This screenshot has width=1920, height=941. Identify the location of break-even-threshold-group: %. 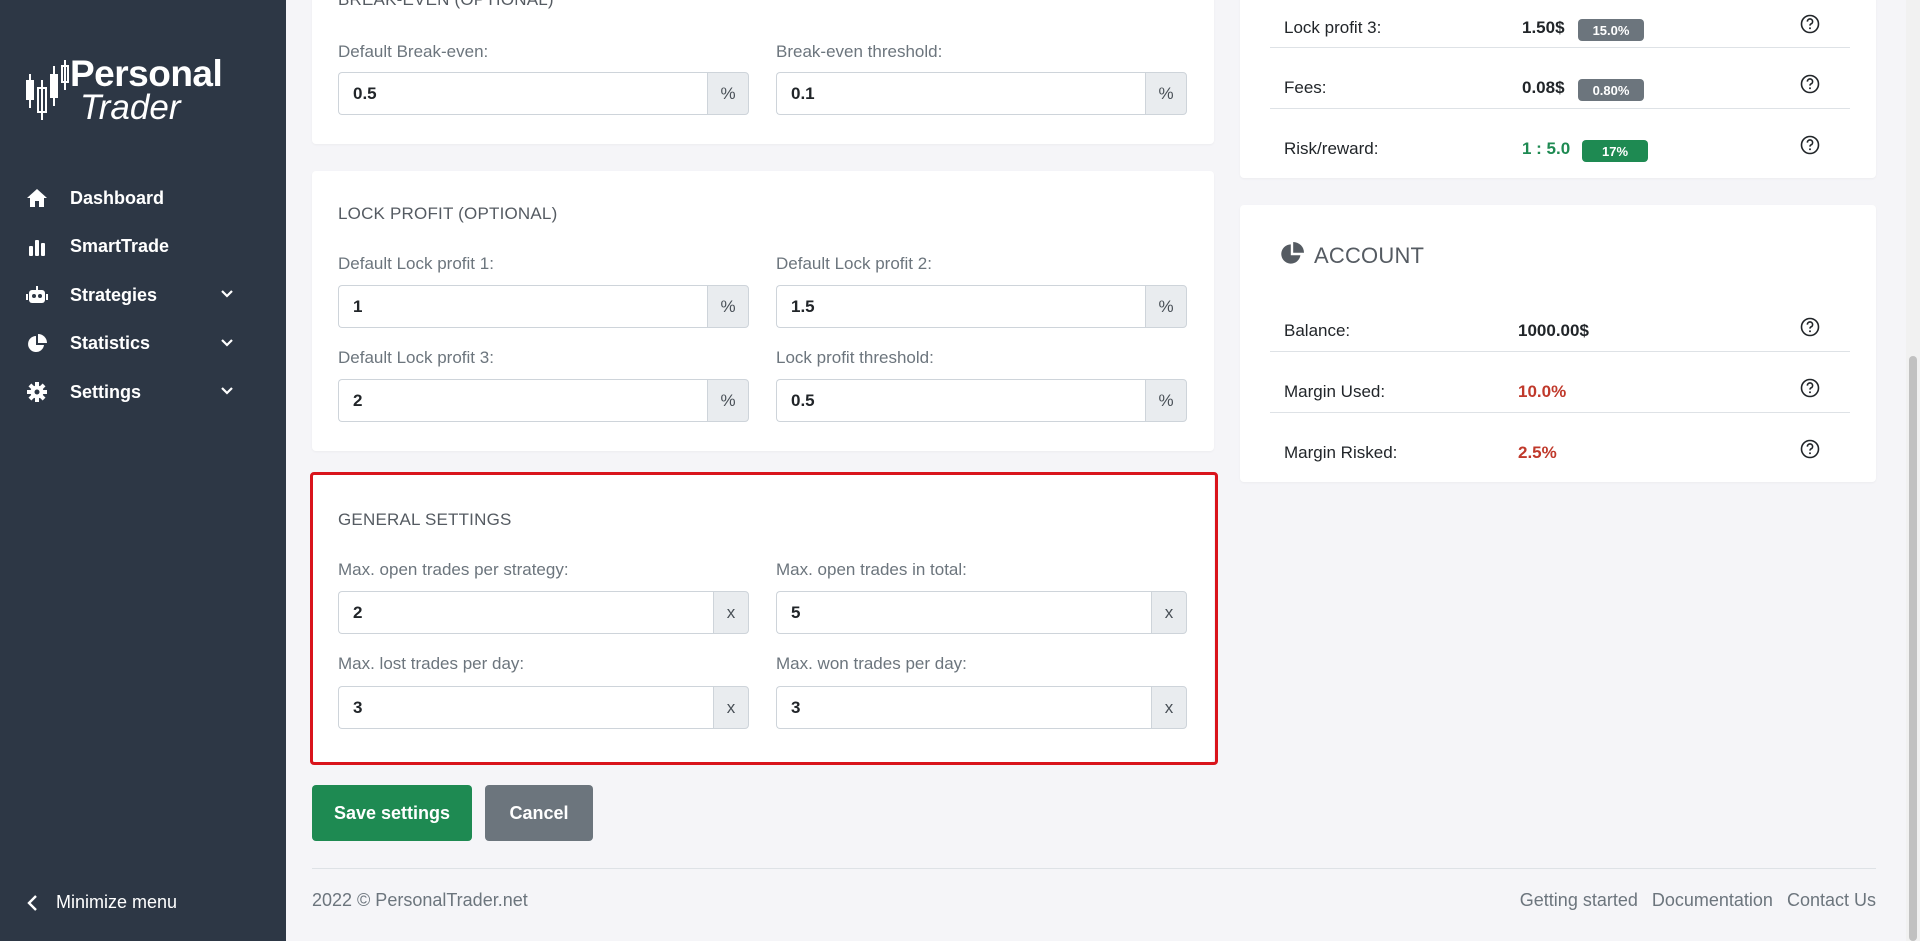
(981, 93).